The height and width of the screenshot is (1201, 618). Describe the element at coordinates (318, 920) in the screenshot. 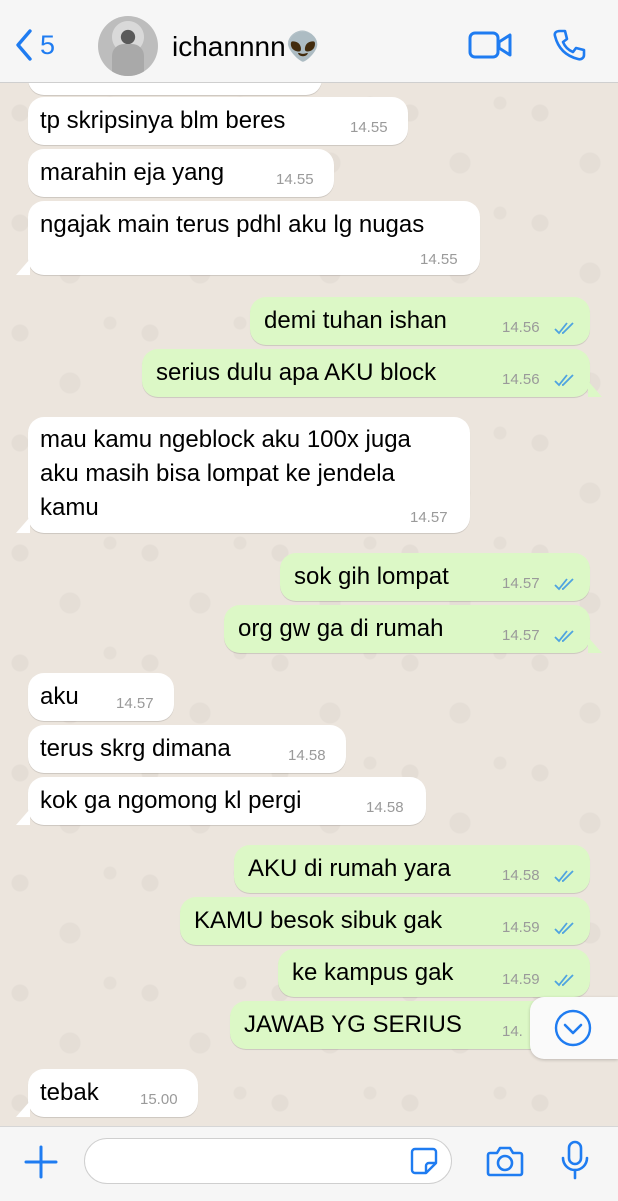

I see `message-text: KAMU besok sibuk gak` at that location.